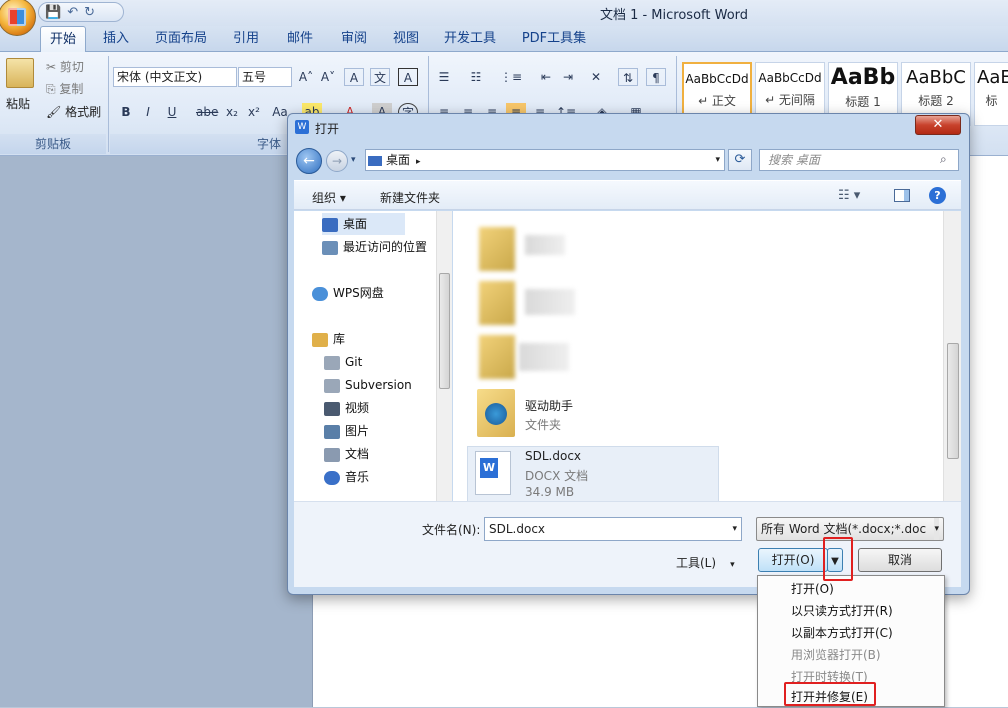  Describe the element at coordinates (374, 247) in the screenshot. I see `nav-item-recent: 最近访问的位置` at that location.